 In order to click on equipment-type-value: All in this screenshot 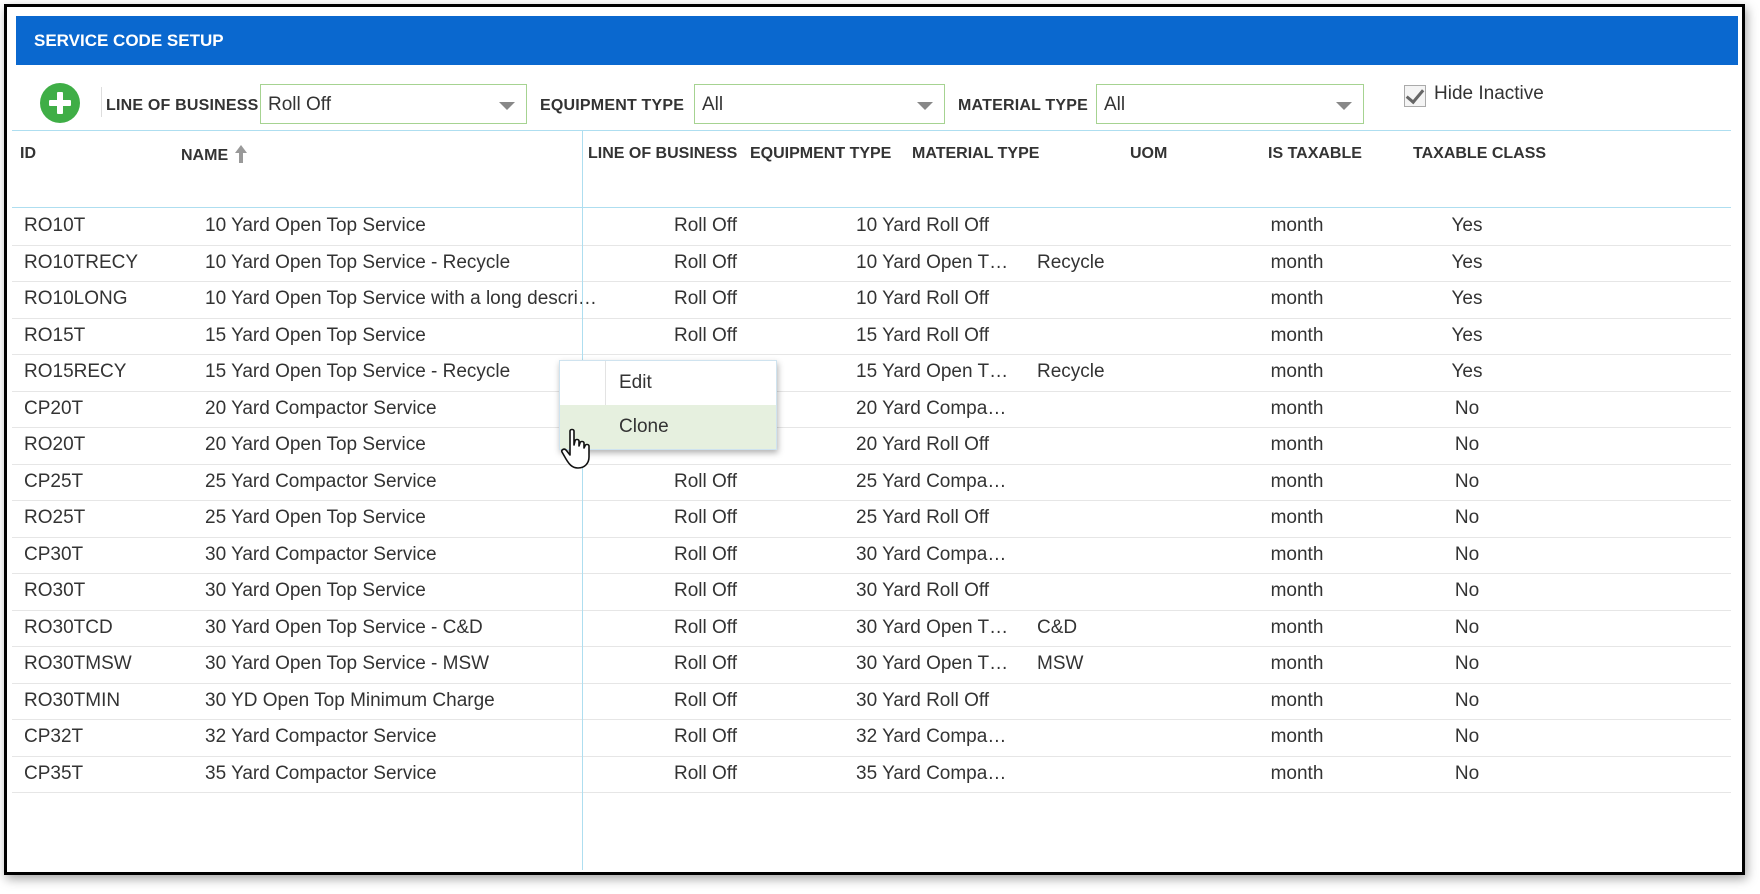, I will do `click(713, 104)`.